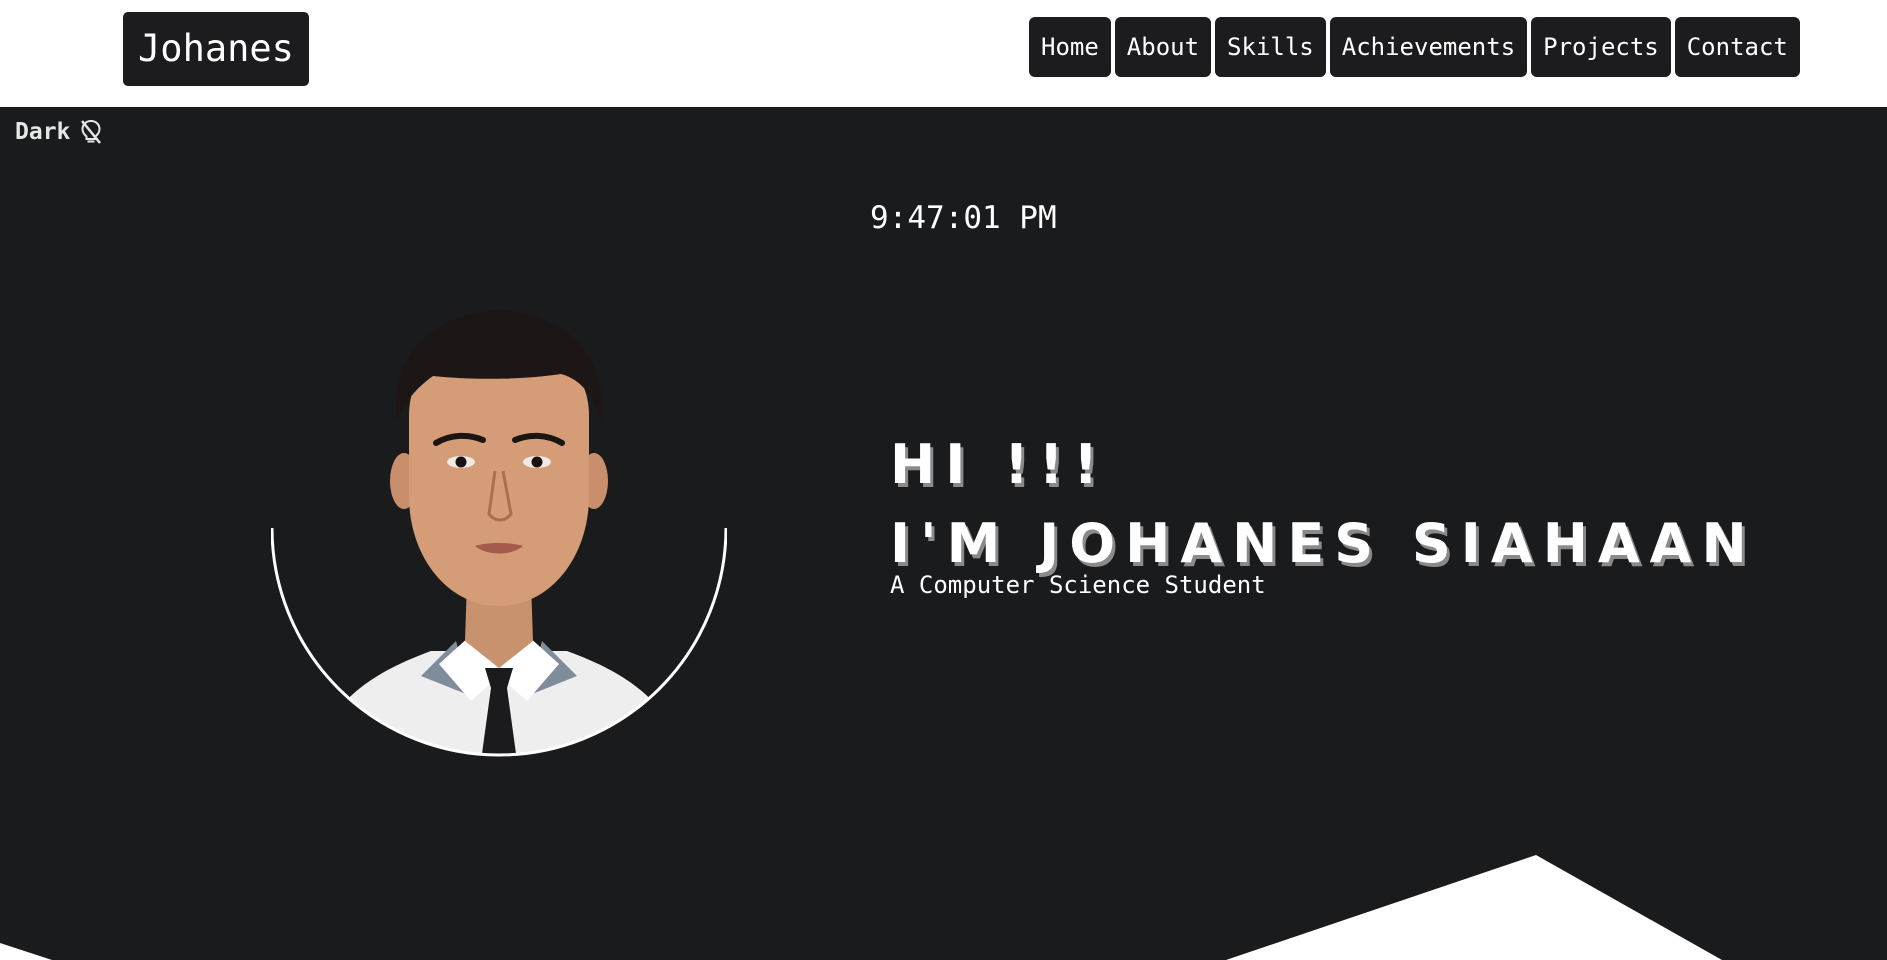  Describe the element at coordinates (1070, 47) in the screenshot. I see `nav-home-button: Home` at that location.